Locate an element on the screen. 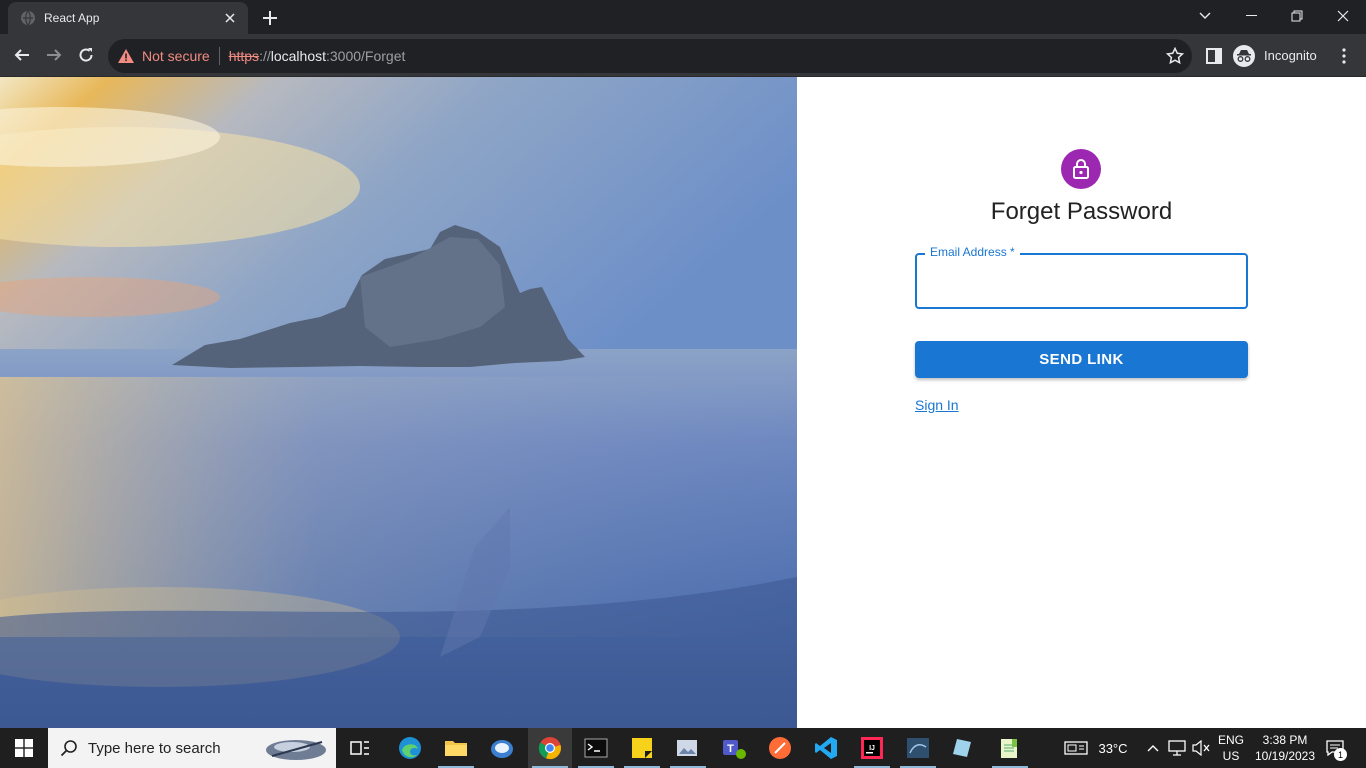 The height and width of the screenshot is (768, 1366). omnibox-divider is located at coordinates (219, 56).